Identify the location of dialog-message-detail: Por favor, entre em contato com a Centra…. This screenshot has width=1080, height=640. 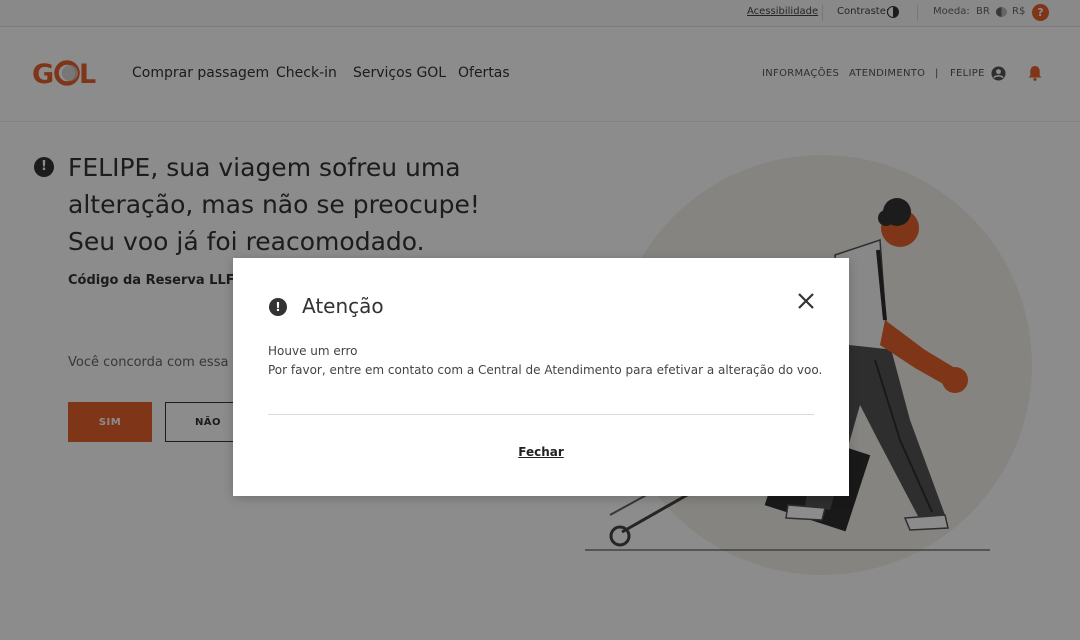
(545, 370).